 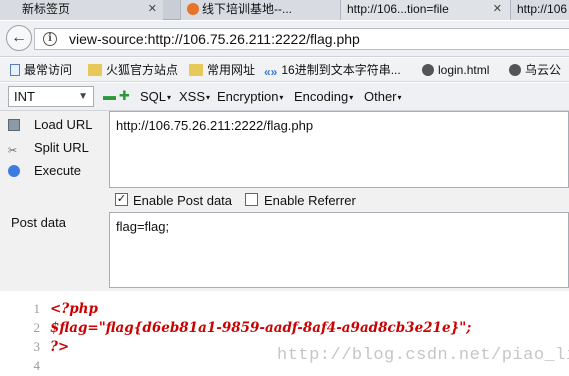 I want to click on code-arrows-icon: «», so click(x=271, y=72).